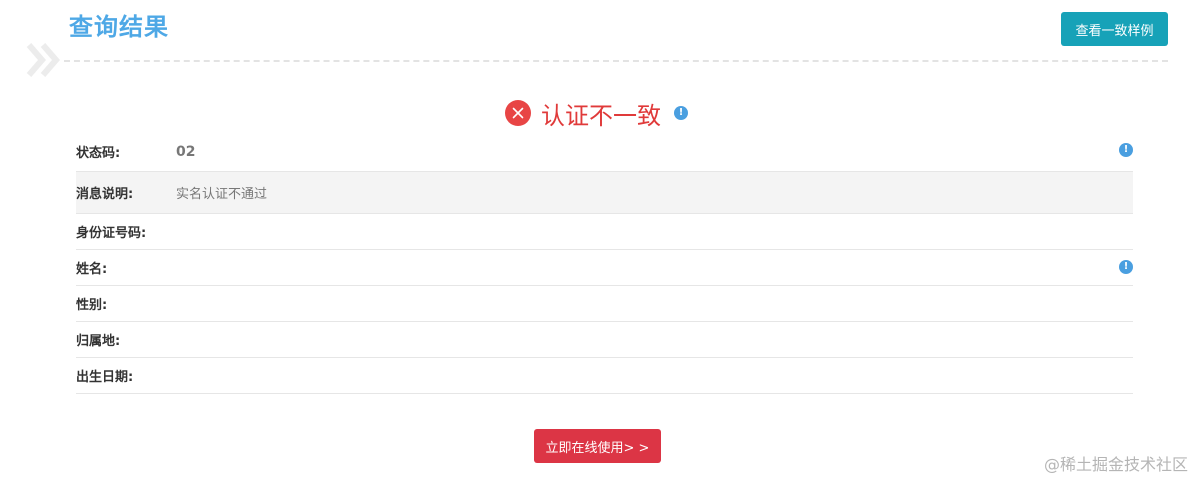 Image resolution: width=1196 pixels, height=480 pixels. I want to click on field-label: 身份证号码:, so click(111, 233).